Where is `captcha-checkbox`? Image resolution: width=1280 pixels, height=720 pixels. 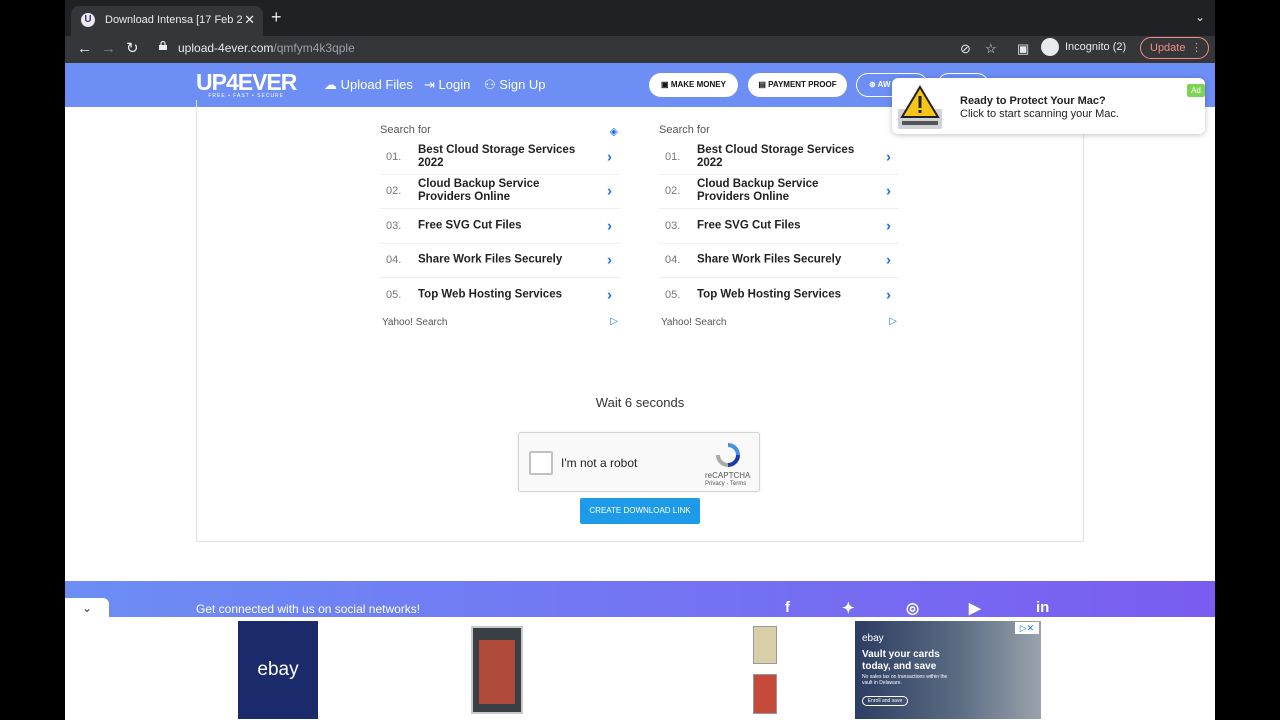
captcha-checkbox is located at coordinates (541, 463).